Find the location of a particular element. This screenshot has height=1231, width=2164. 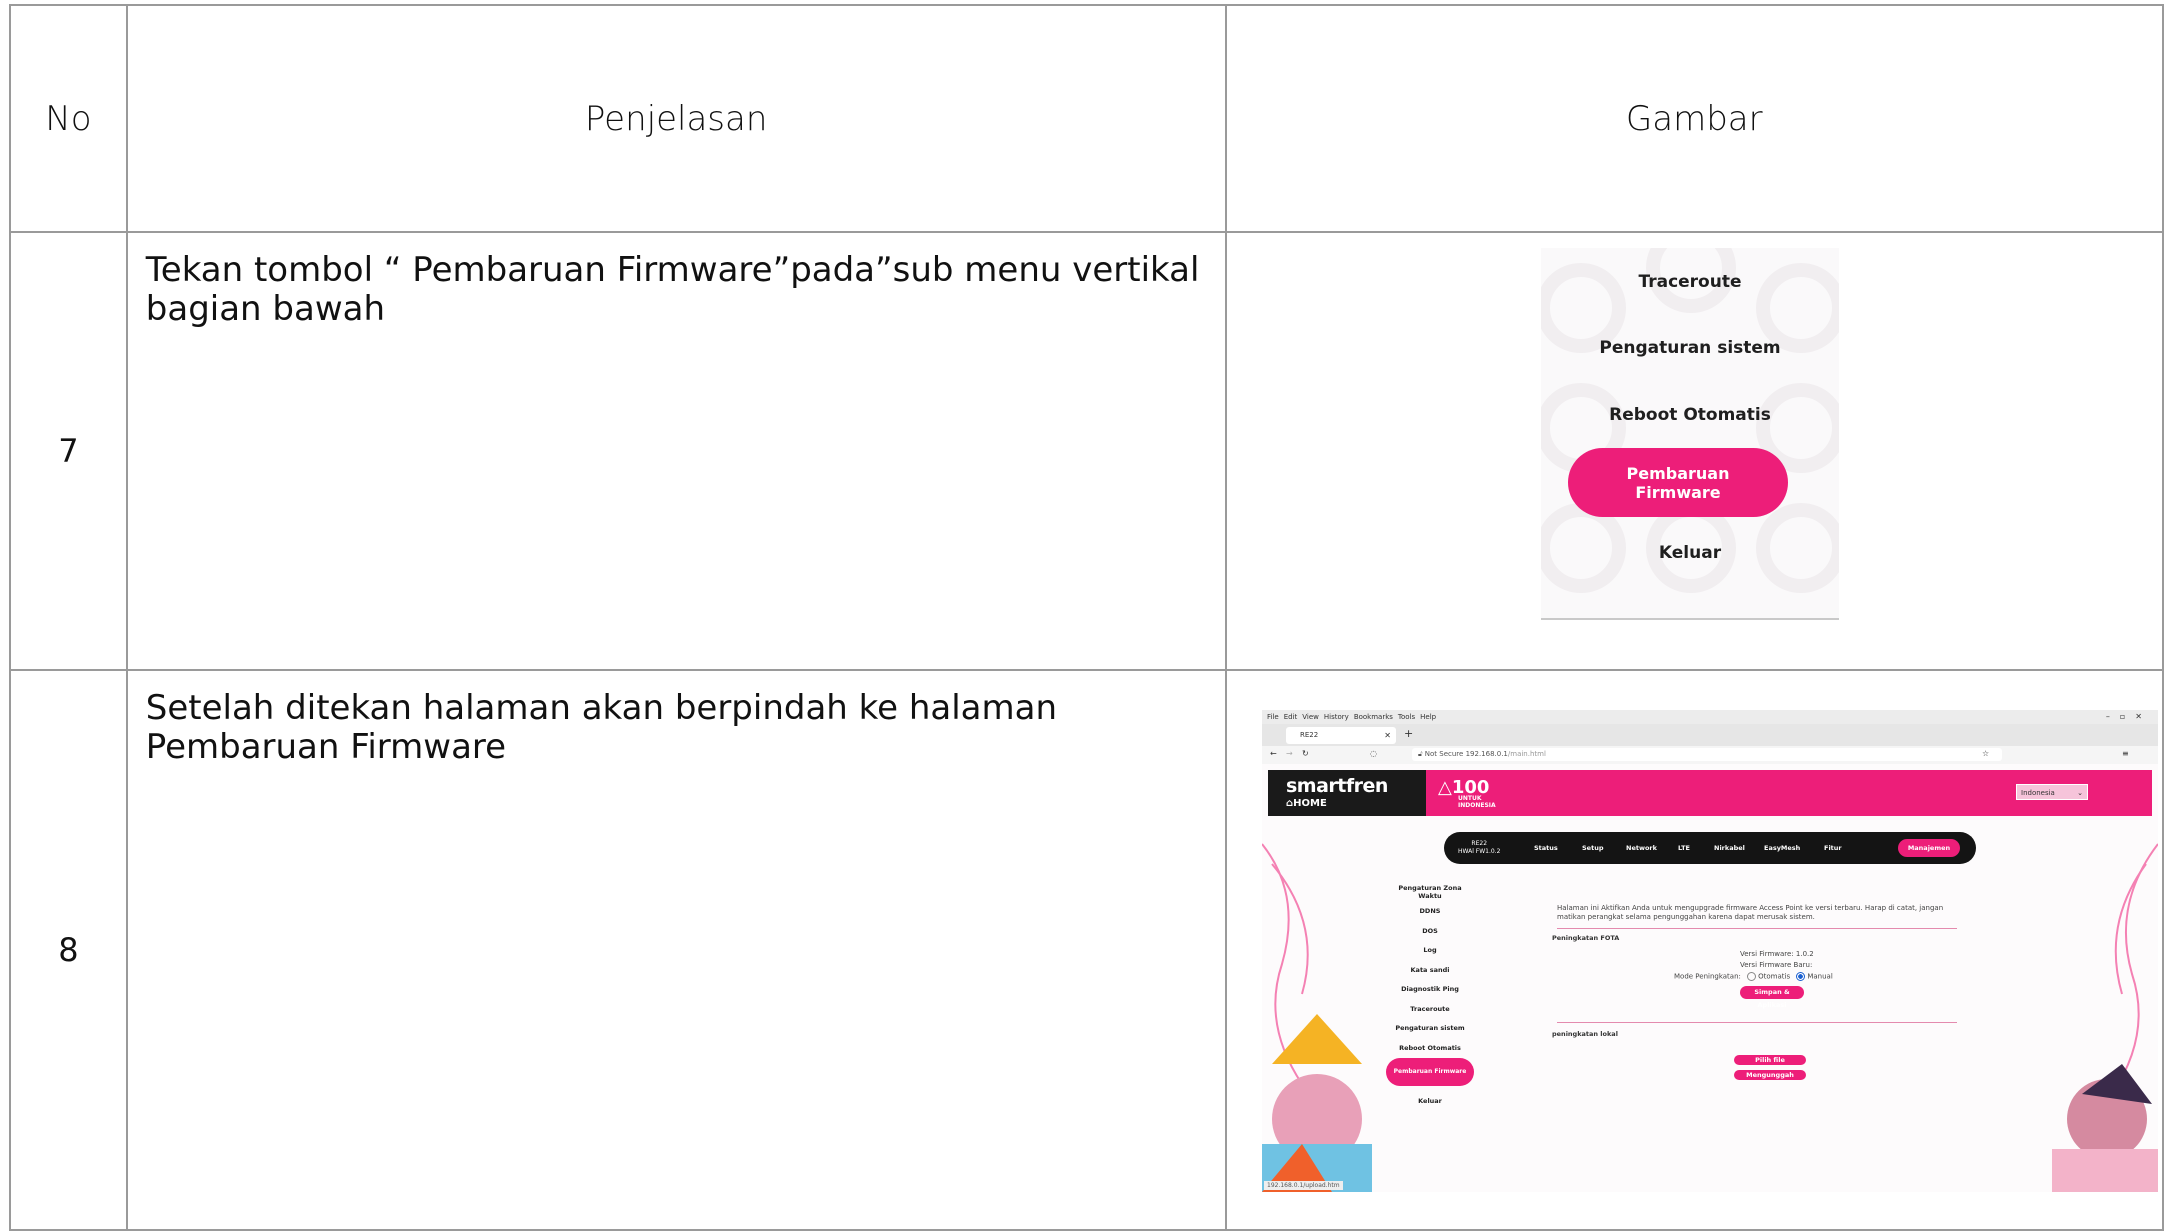

language-select: Indonesia ⌄ is located at coordinates (2052, 792).